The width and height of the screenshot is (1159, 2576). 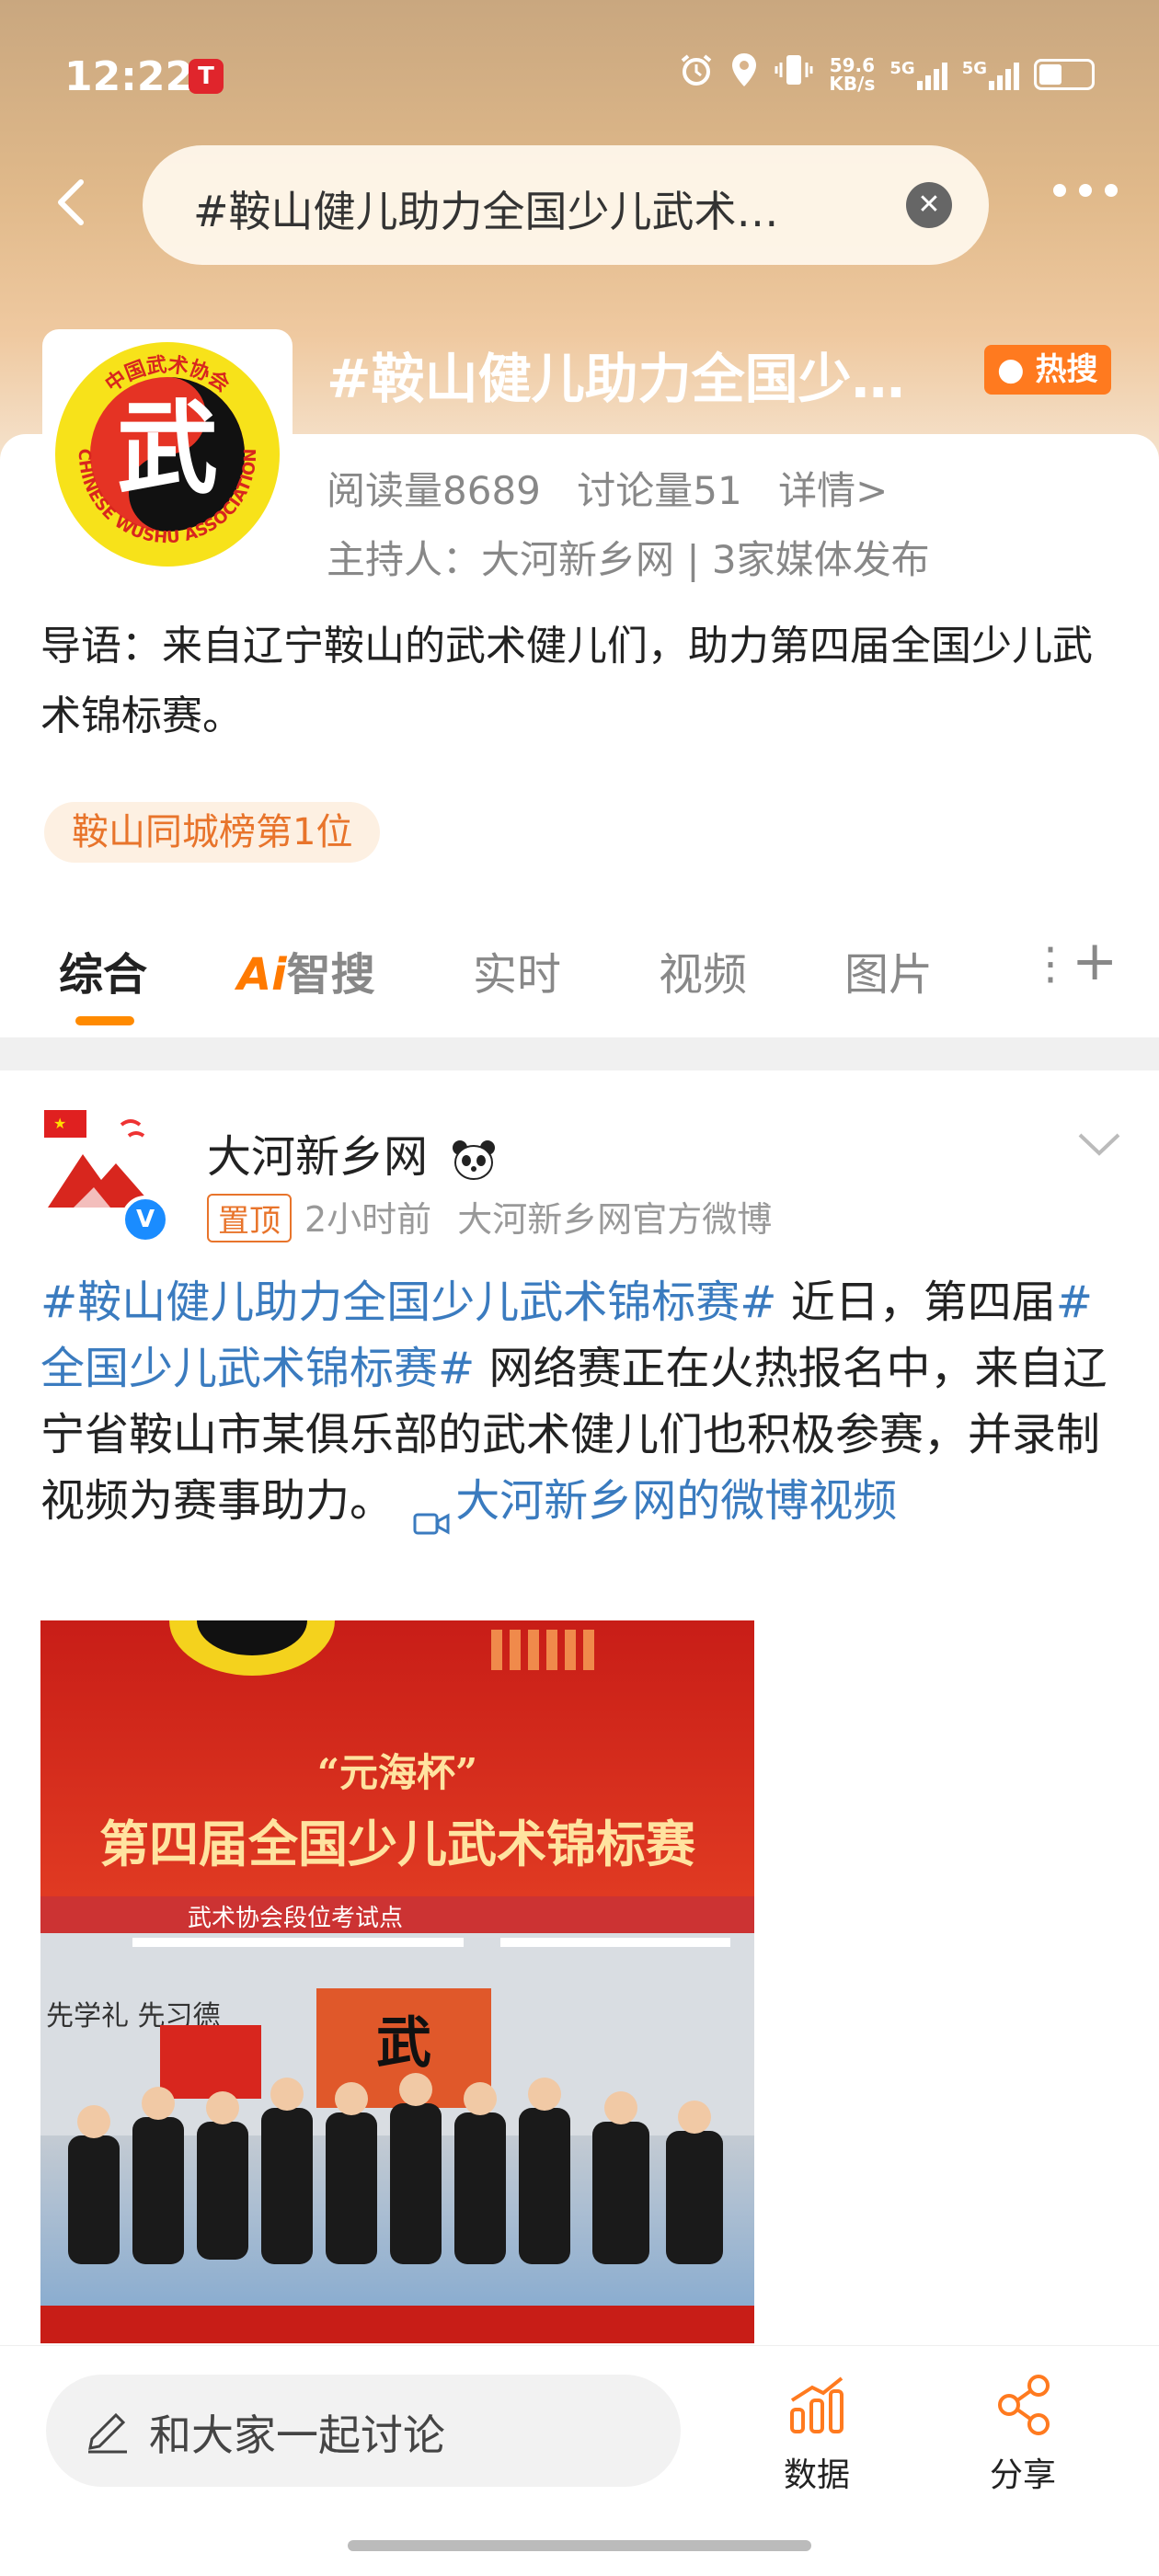 I want to click on add-tab-button: +, so click(x=1095, y=961).